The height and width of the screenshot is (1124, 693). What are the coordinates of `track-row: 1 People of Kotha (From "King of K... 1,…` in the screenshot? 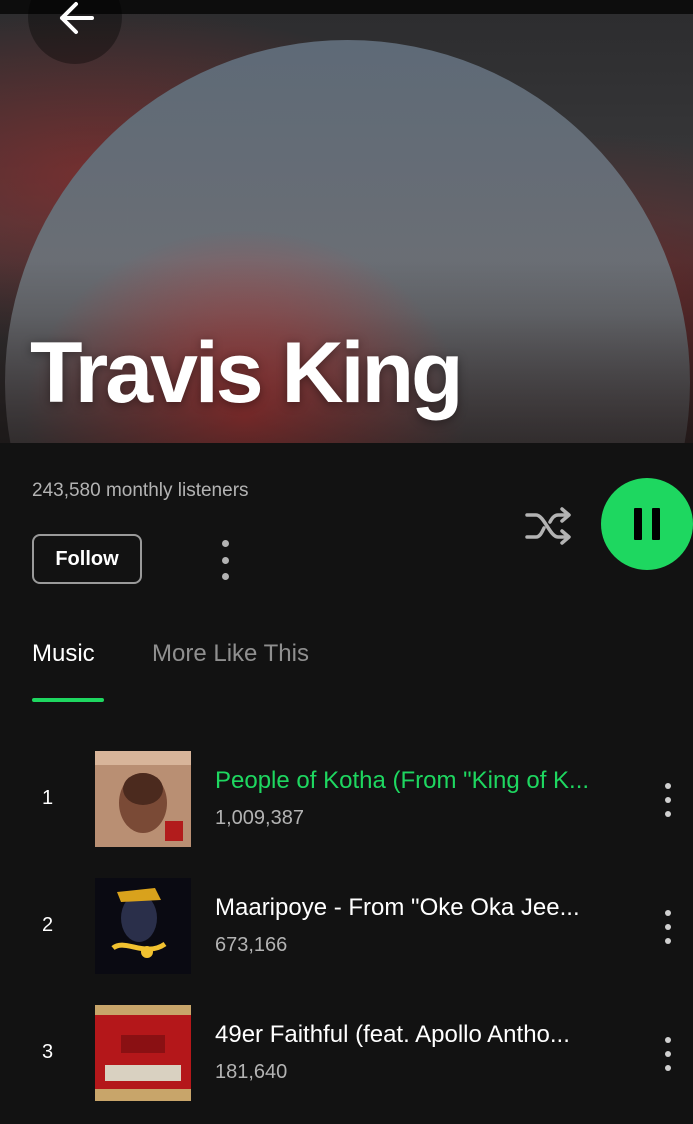 It's located at (346, 799).